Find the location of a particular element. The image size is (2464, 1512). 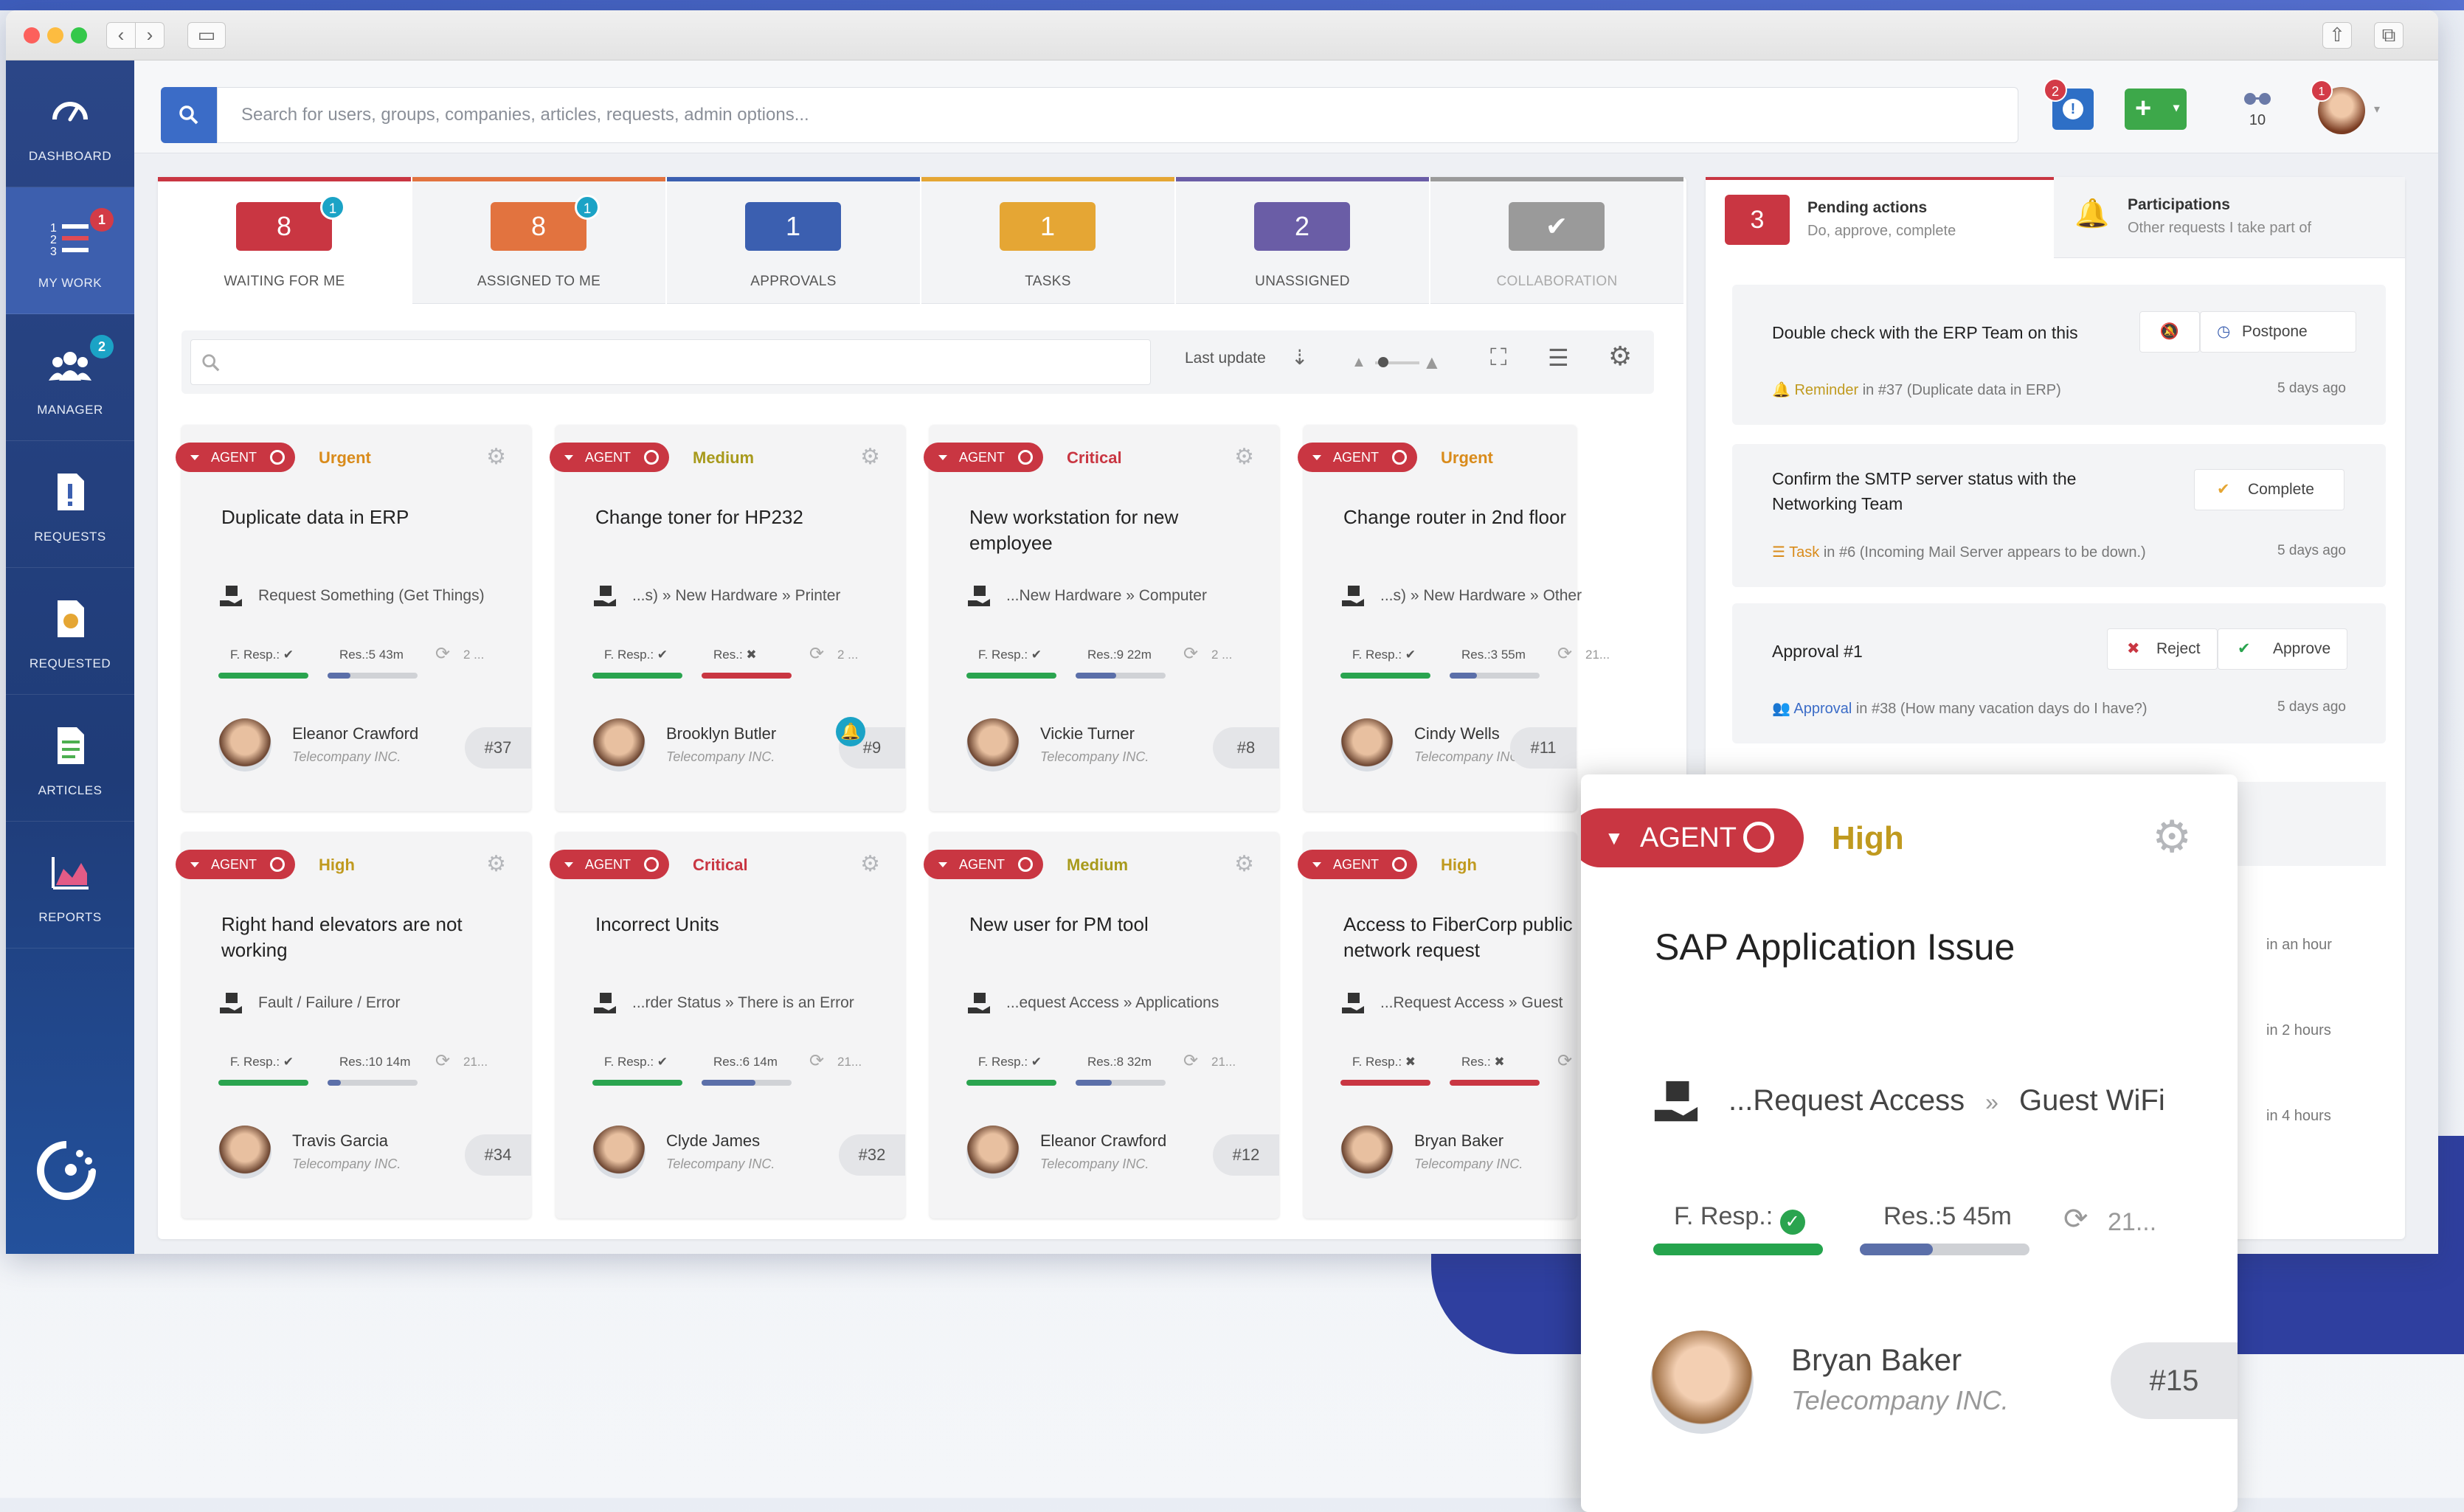

sidebar-item-articles: ARTICLES is located at coordinates (70, 758).